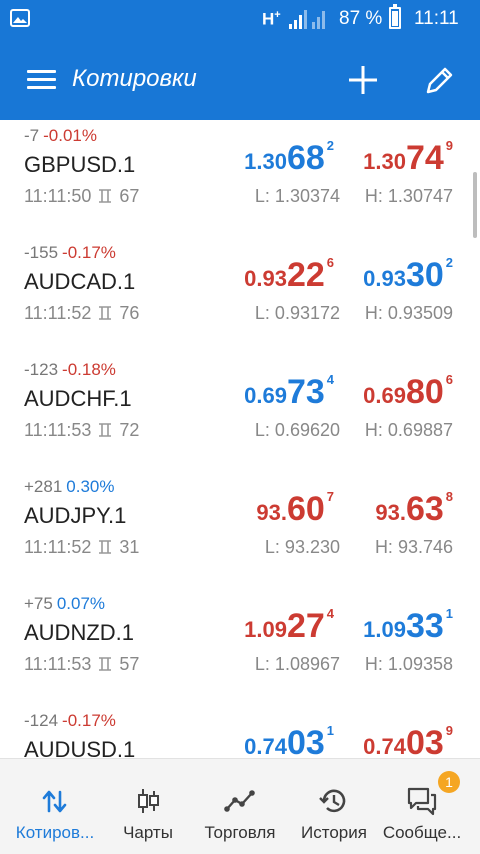  What do you see at coordinates (65, 603) in the screenshot?
I see `daily-change: +75 0.07%` at bounding box center [65, 603].